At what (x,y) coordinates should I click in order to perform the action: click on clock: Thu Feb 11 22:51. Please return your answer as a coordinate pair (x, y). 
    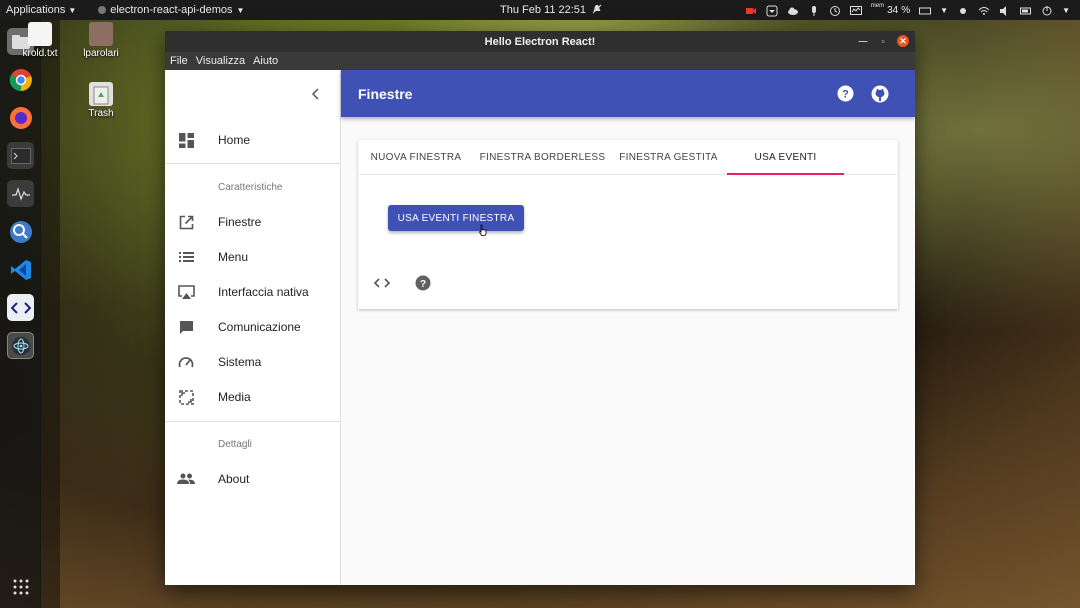
    Looking at the image, I should click on (551, 10).